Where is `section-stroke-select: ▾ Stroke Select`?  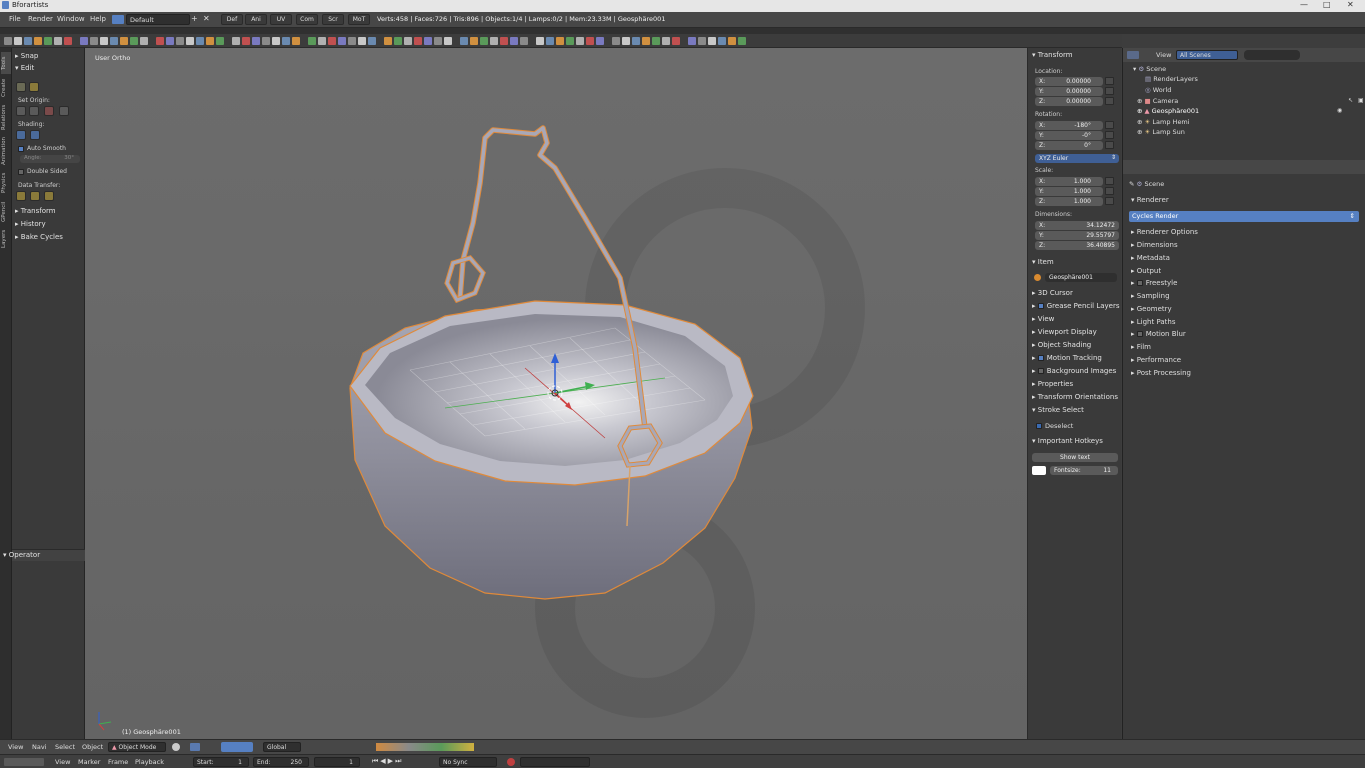 section-stroke-select: ▾ Stroke Select is located at coordinates (1058, 410).